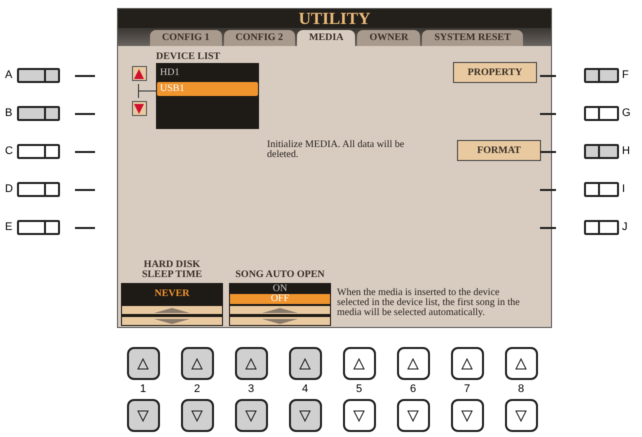 The height and width of the screenshot is (437, 642). Describe the element at coordinates (521, 389) in the screenshot. I see `button-number: 8` at that location.